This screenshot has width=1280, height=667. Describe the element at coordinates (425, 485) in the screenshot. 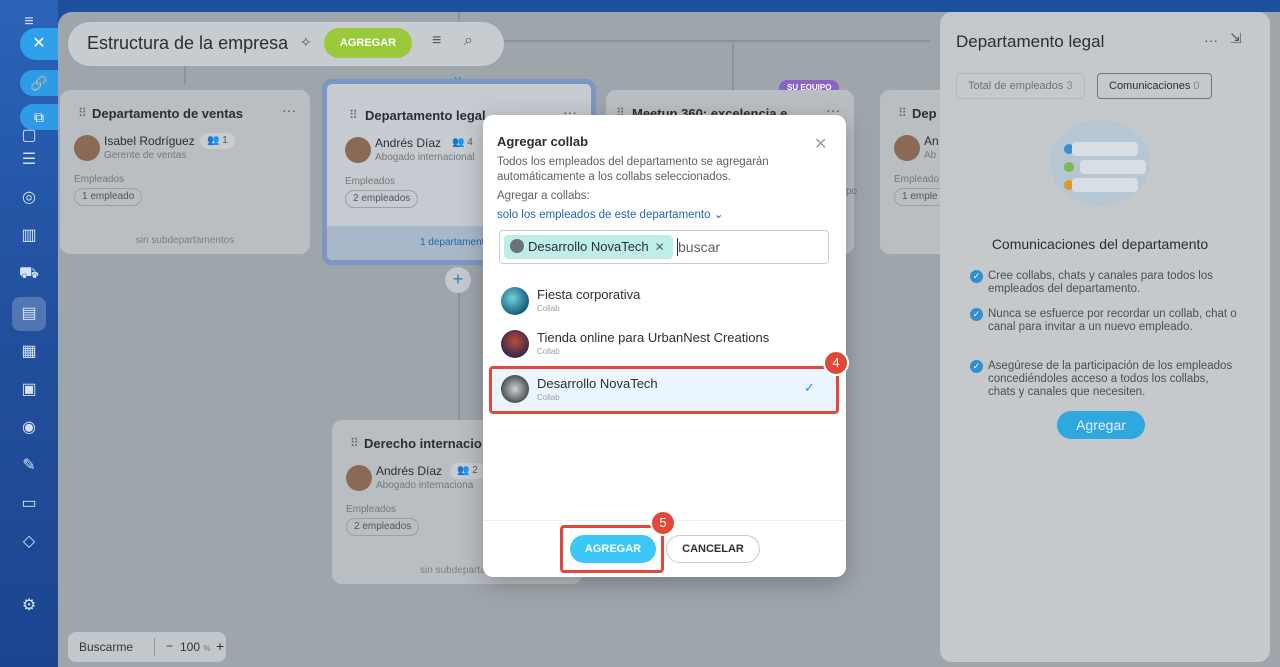

I see `head-role: Abogado internaciona` at that location.